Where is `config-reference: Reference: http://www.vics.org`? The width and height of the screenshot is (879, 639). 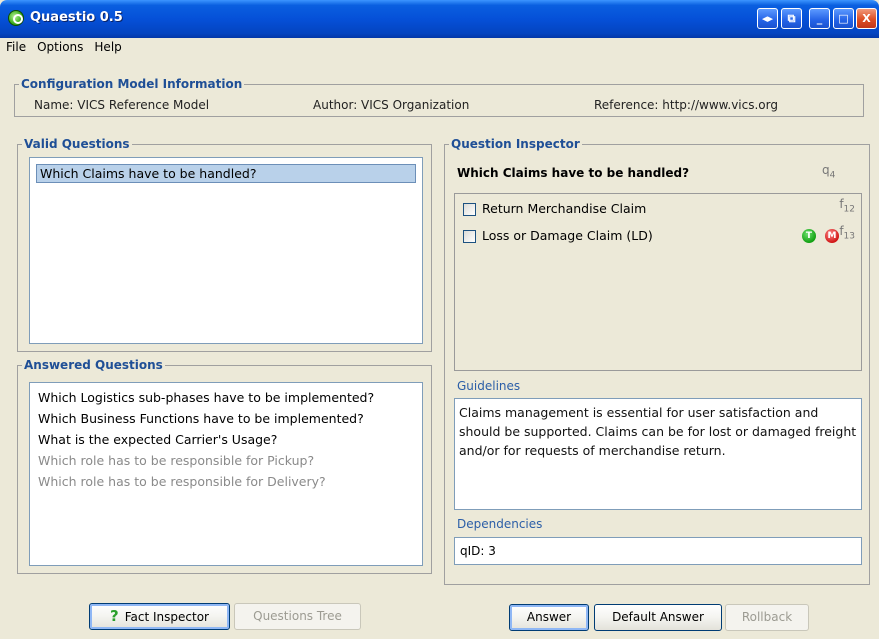
config-reference: Reference: http://www.vics.org is located at coordinates (686, 105).